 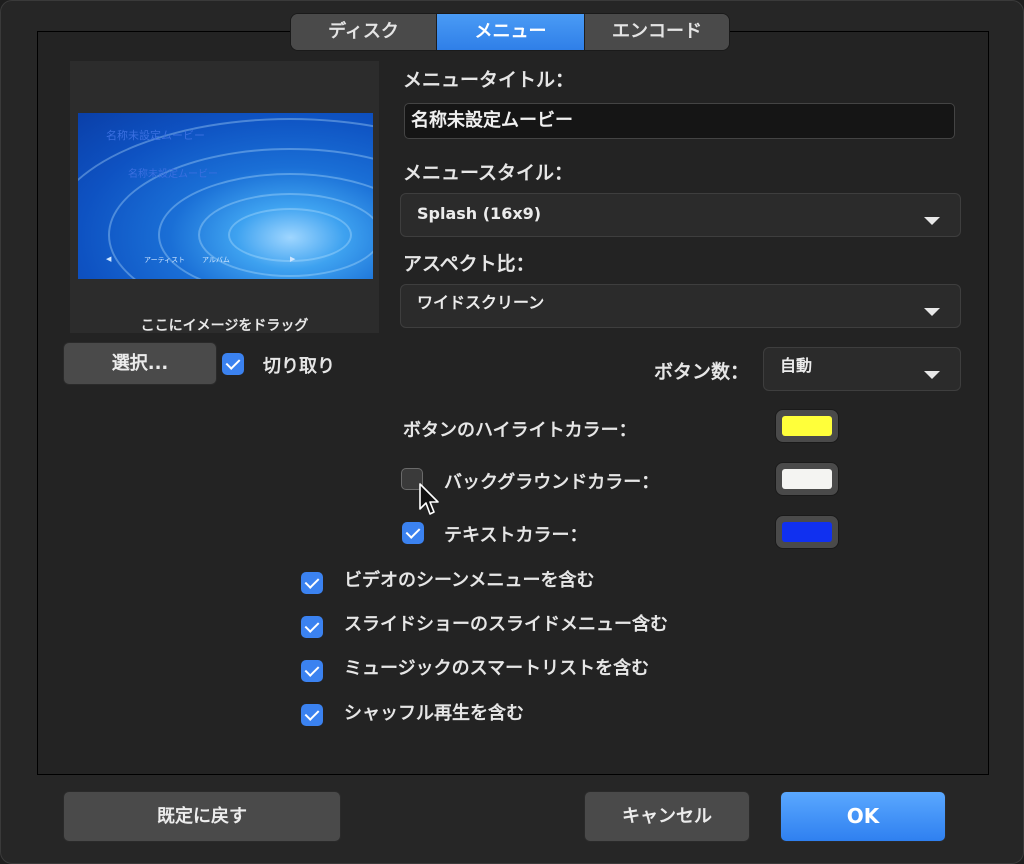 I want to click on text-color-swatch, so click(x=807, y=532).